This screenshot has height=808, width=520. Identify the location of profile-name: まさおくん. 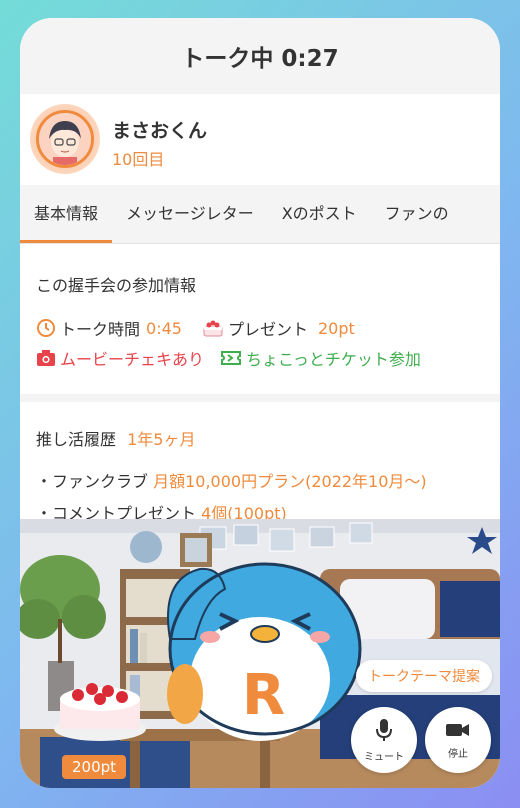
(160, 131).